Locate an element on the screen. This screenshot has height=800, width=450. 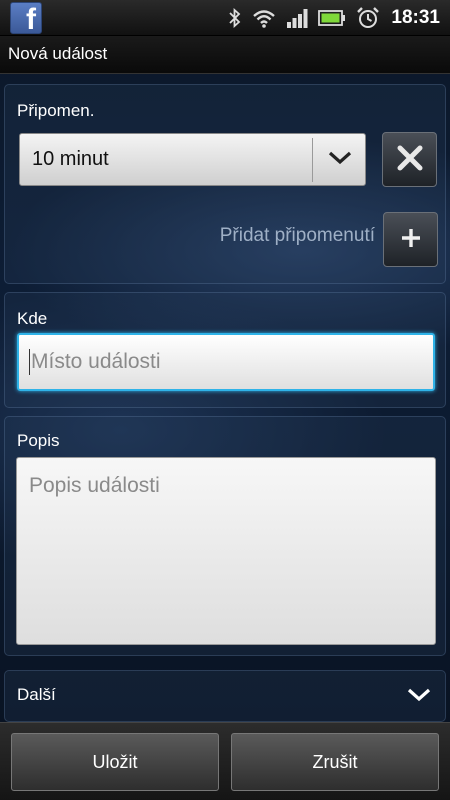
remove-reminder-button is located at coordinates (409, 159).